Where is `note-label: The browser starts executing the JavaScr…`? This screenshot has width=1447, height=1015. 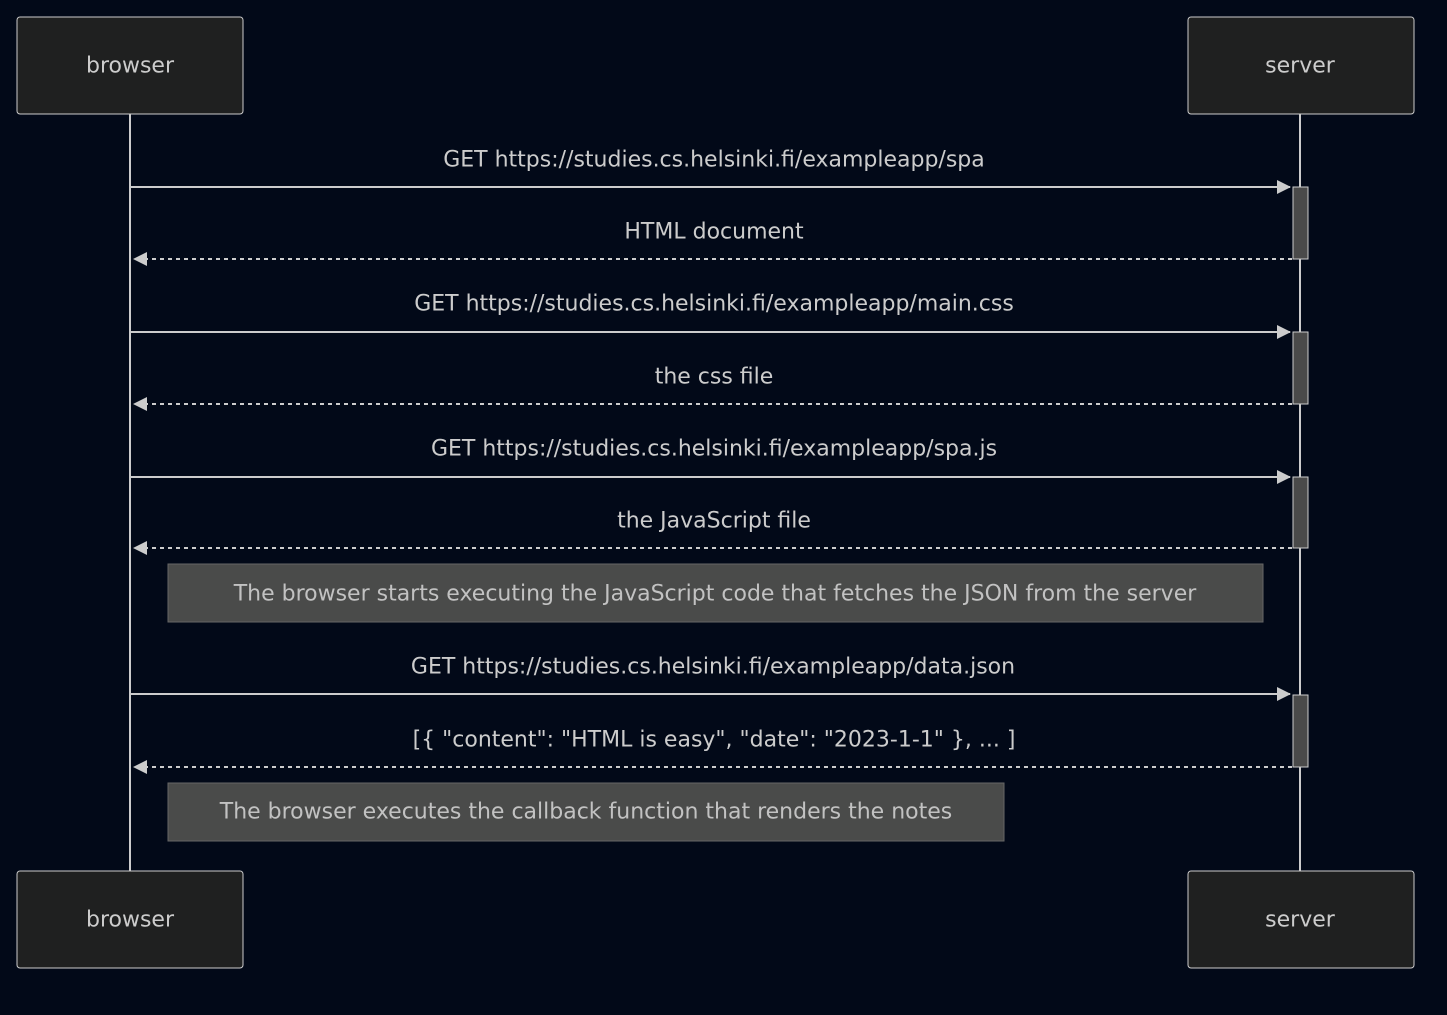 note-label: The browser starts executing the JavaScr… is located at coordinates (715, 594).